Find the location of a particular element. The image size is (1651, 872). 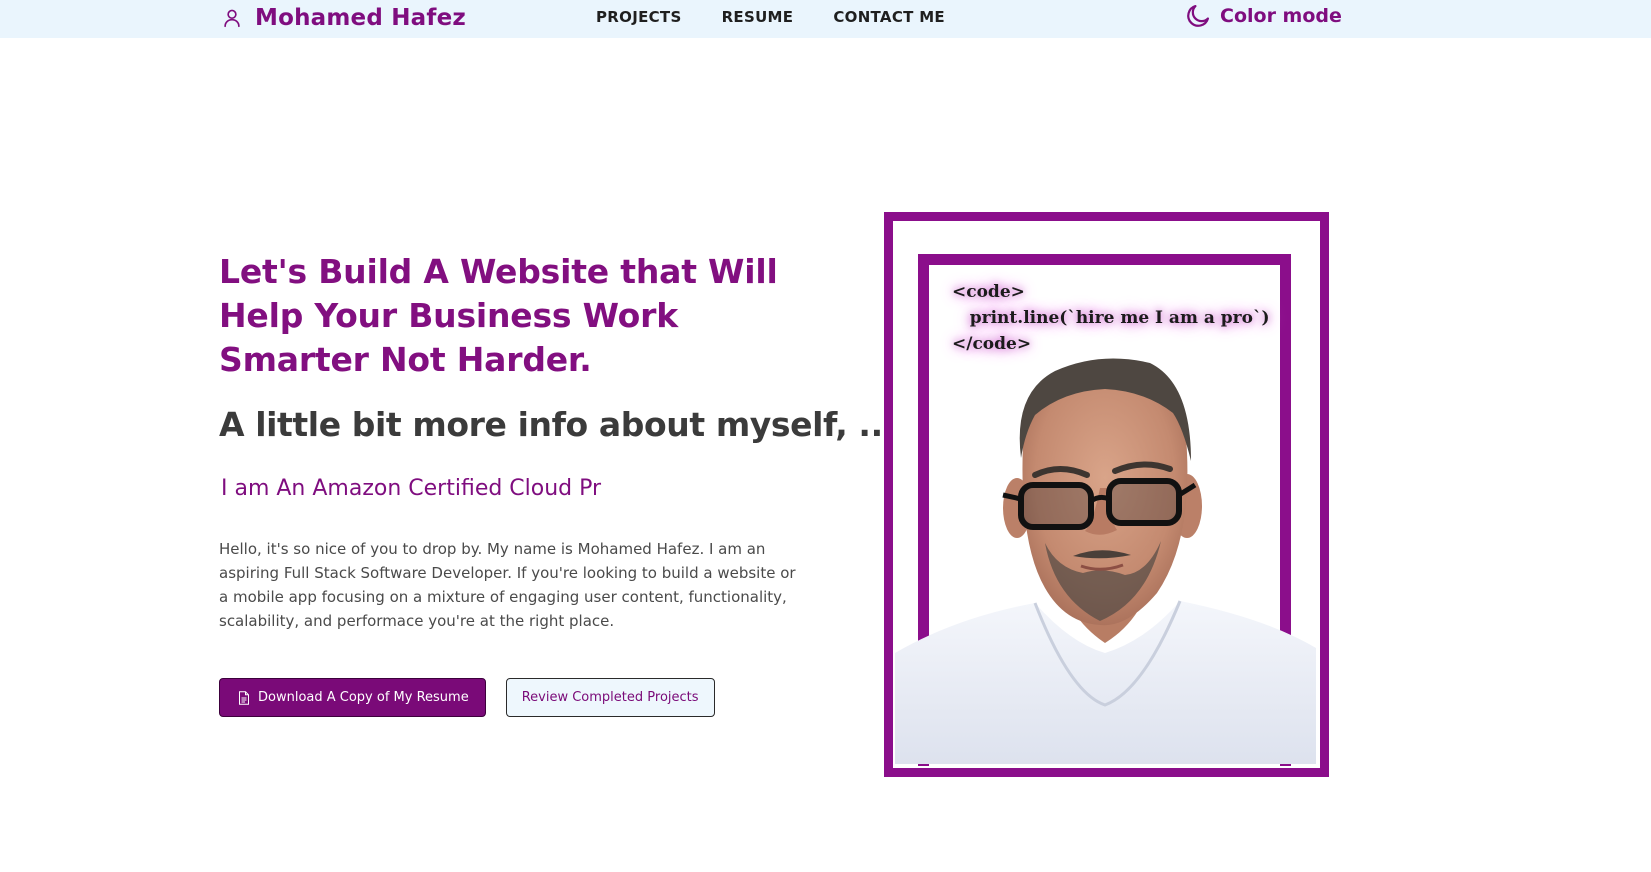

nav-links: PROJECTS RESUME CONTACT ME is located at coordinates (770, 17).